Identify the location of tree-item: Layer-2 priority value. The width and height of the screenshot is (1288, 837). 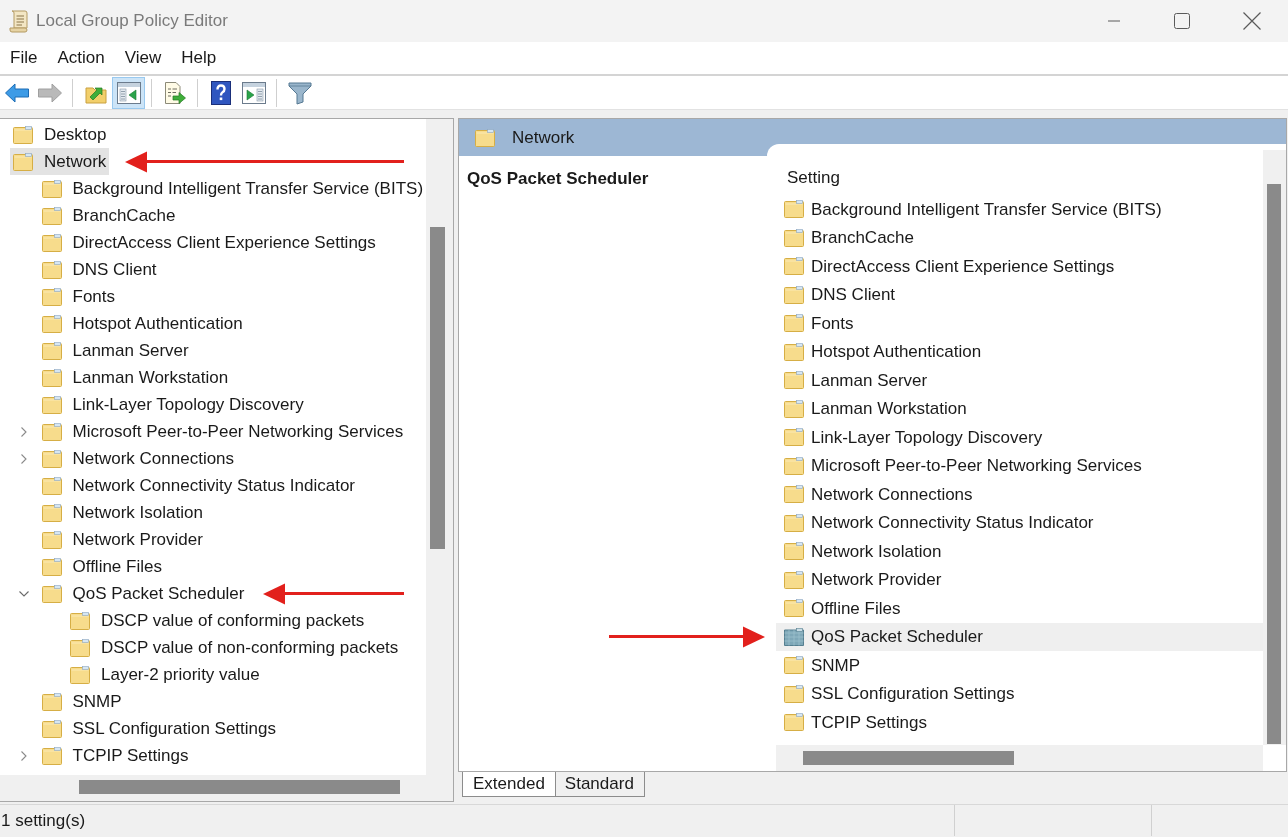
(165, 674).